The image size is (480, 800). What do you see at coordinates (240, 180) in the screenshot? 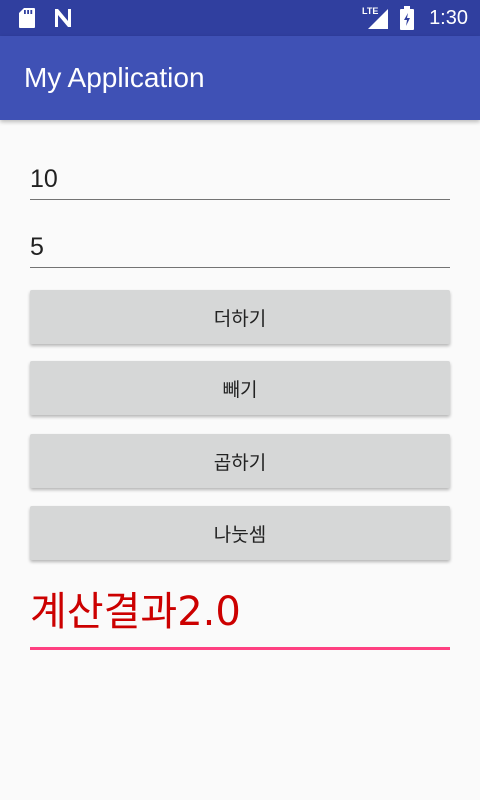
I see `first-number-input` at bounding box center [240, 180].